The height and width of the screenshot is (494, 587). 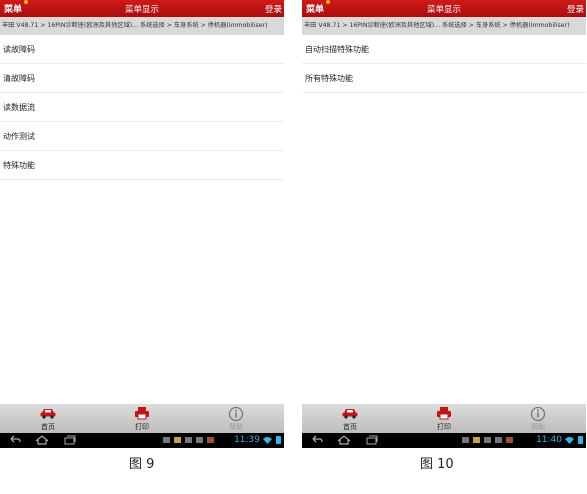 I want to click on list-item-data-stream: 读数据流, so click(x=142, y=107).